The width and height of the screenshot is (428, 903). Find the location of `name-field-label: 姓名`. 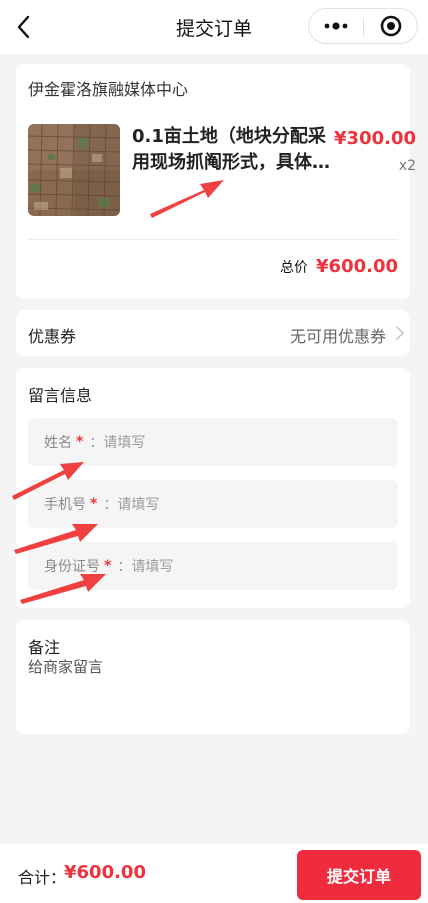

name-field-label: 姓名 is located at coordinates (58, 443).